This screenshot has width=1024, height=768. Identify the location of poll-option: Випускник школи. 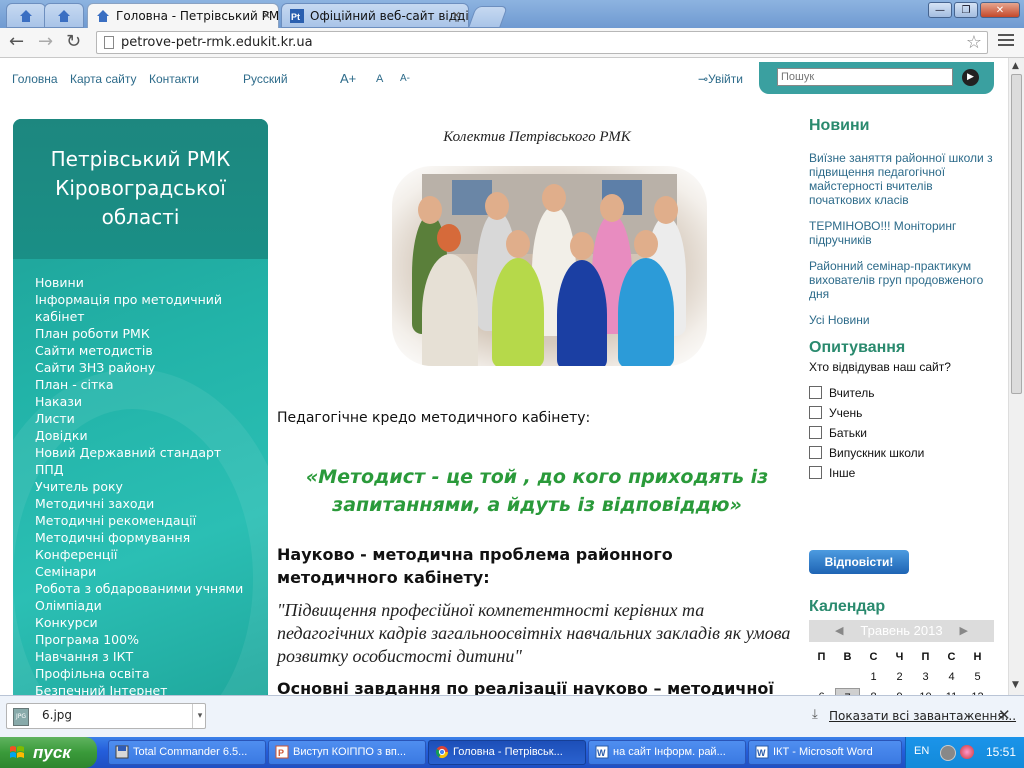
(866, 453).